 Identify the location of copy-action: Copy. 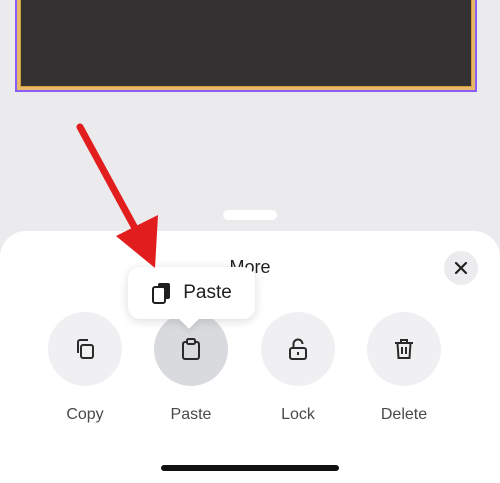
(85, 368).